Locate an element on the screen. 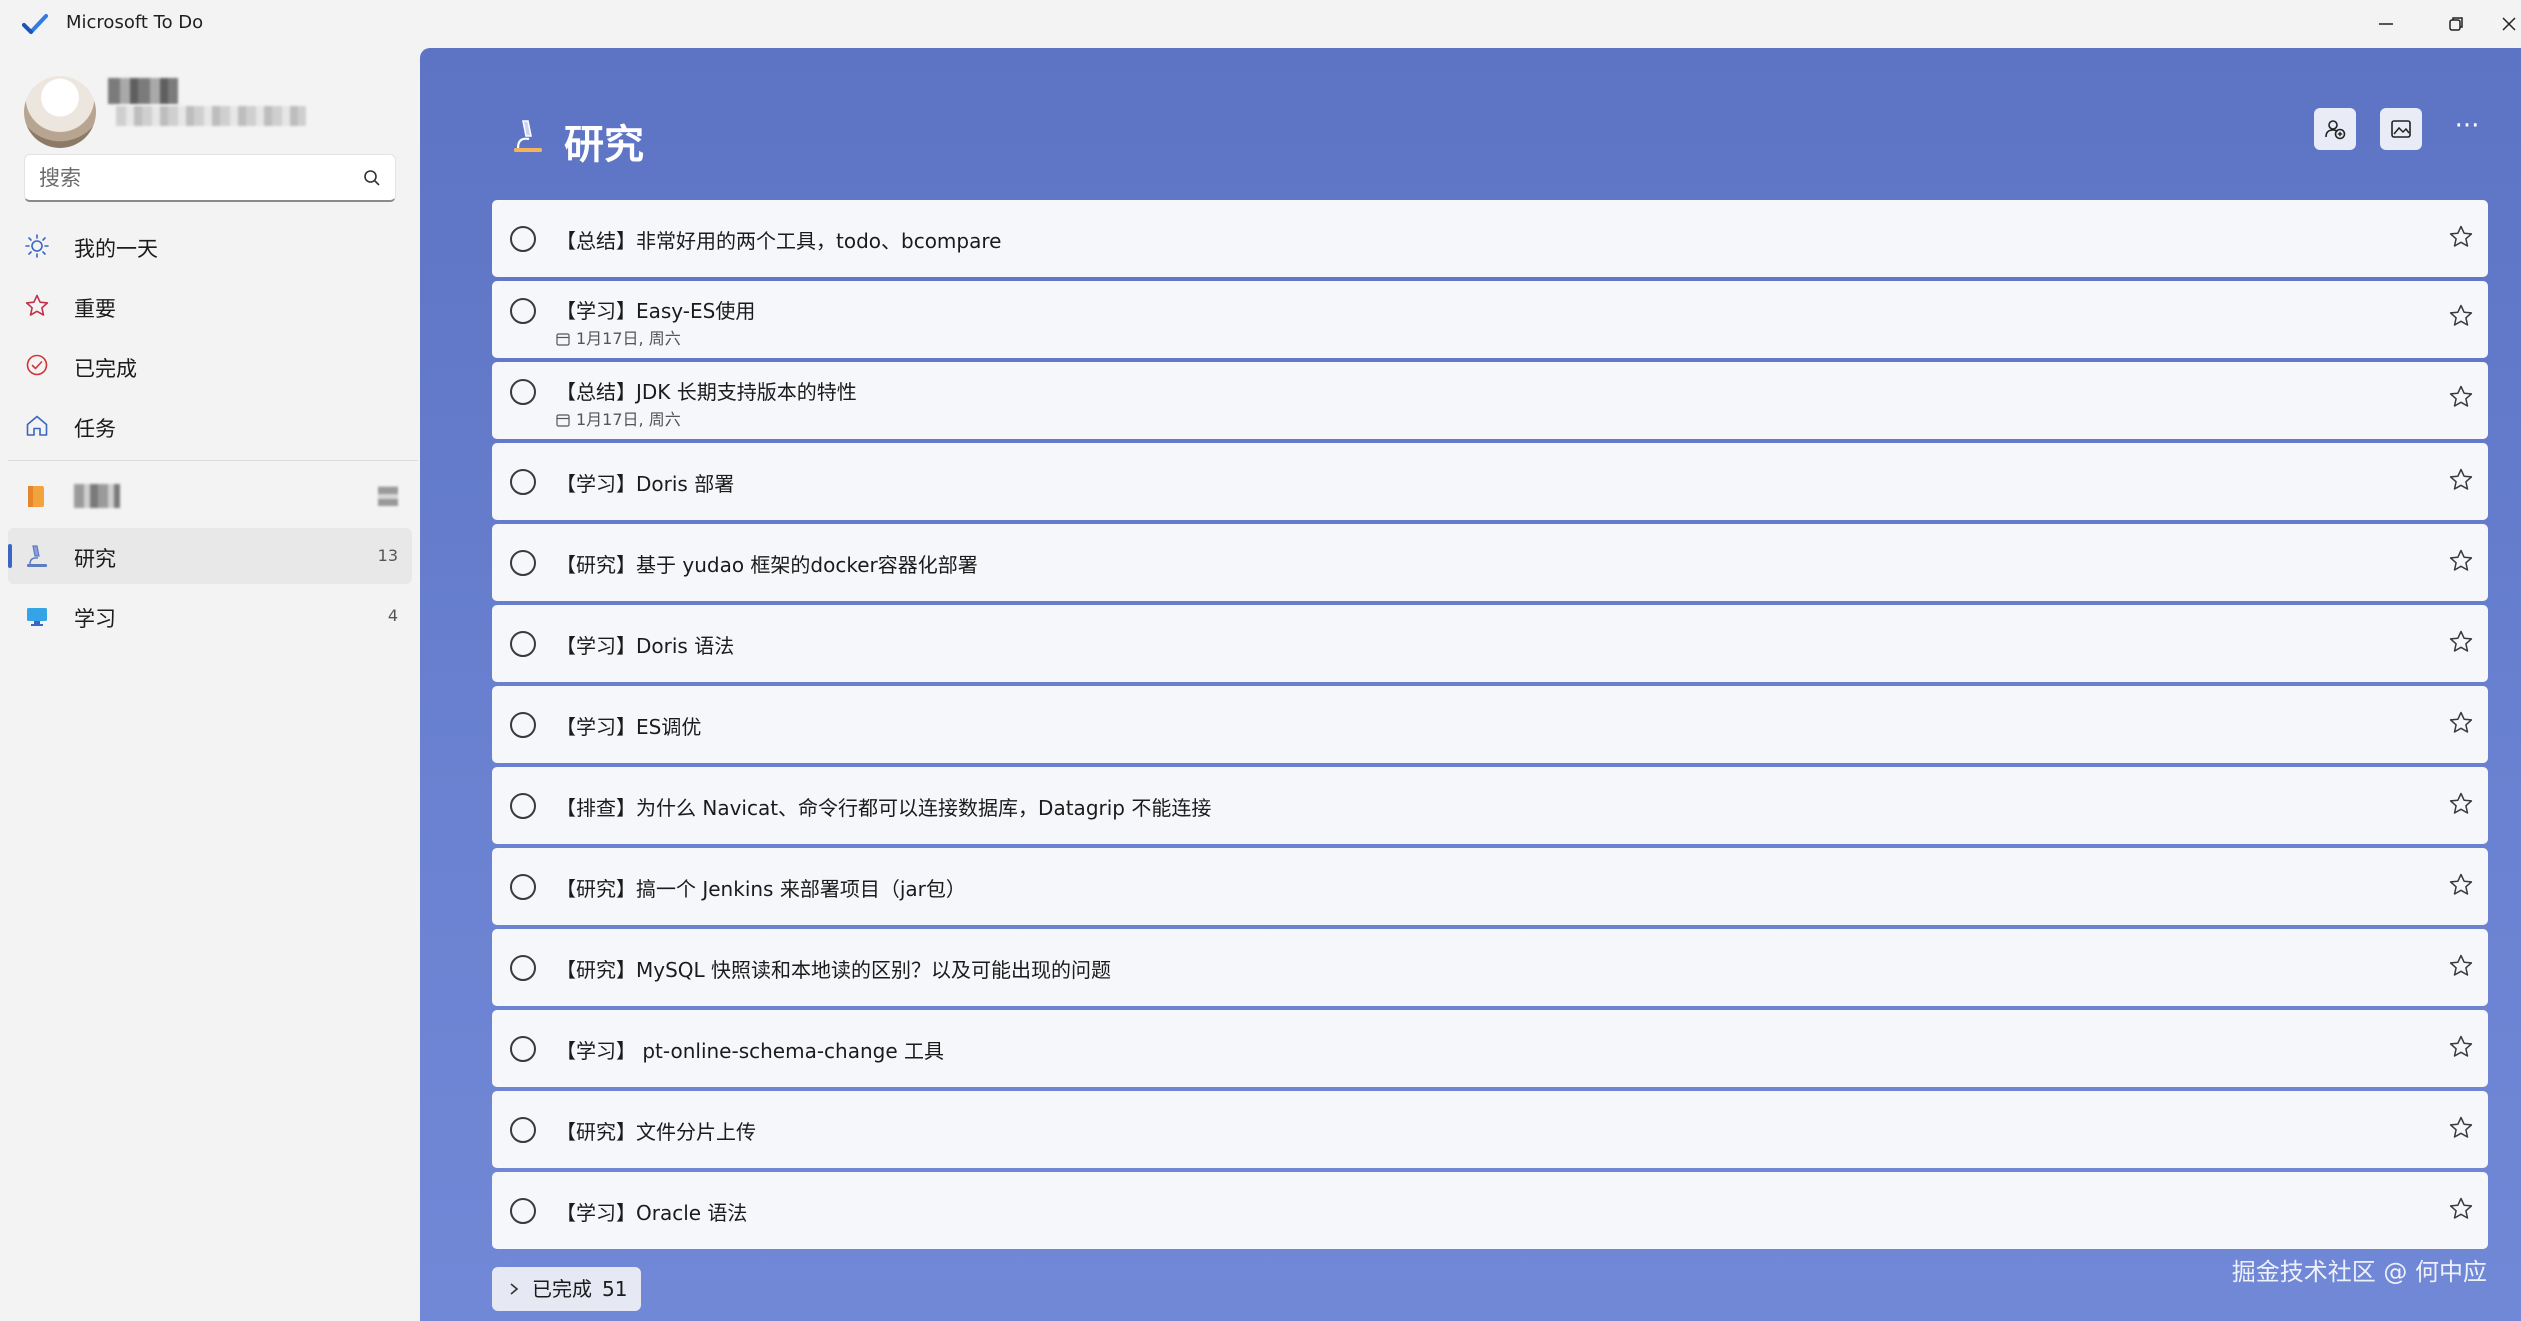 Image resolution: width=2521 pixels, height=1321 pixels. task-item: 【研究】搞一个 Jenkins 来部署项目（jar包） is located at coordinates (1490, 886).